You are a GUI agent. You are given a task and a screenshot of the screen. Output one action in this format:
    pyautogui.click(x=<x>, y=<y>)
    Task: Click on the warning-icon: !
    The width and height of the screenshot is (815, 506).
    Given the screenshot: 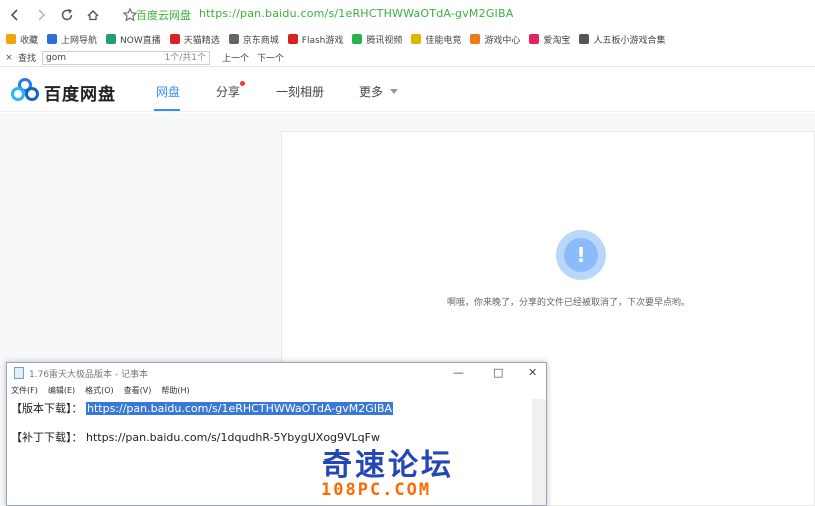 What is the action you would take?
    pyautogui.click(x=581, y=255)
    